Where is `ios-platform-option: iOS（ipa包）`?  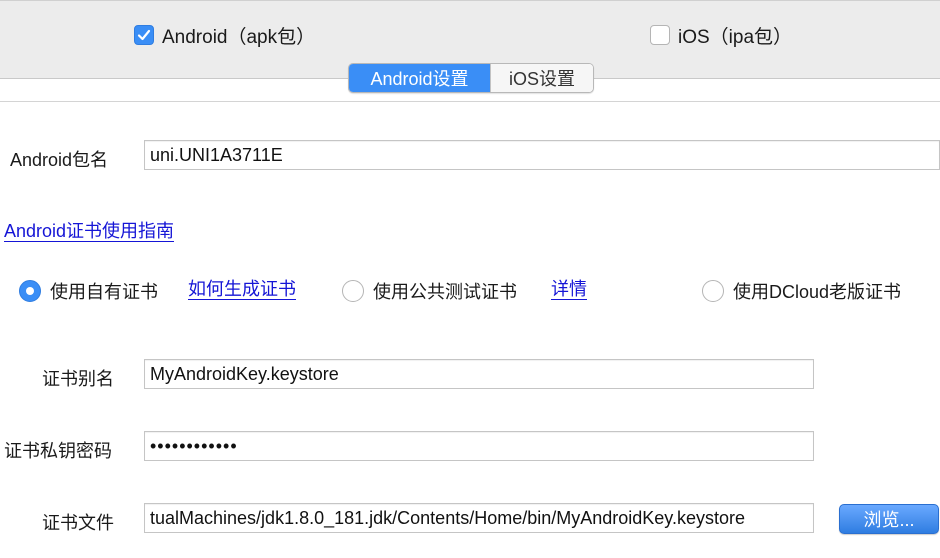 ios-platform-option: iOS（ipa包） is located at coordinates (721, 35).